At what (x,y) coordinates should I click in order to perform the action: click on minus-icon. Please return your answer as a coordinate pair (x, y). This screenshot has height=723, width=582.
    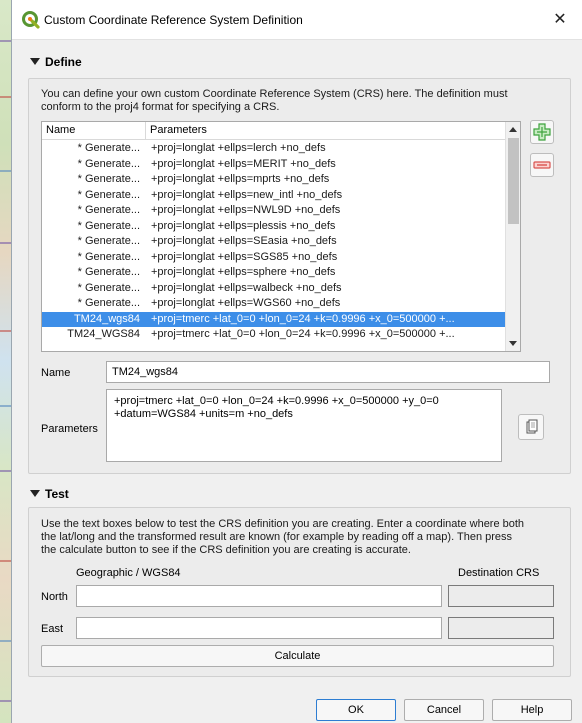
    Looking at the image, I should click on (542, 165).